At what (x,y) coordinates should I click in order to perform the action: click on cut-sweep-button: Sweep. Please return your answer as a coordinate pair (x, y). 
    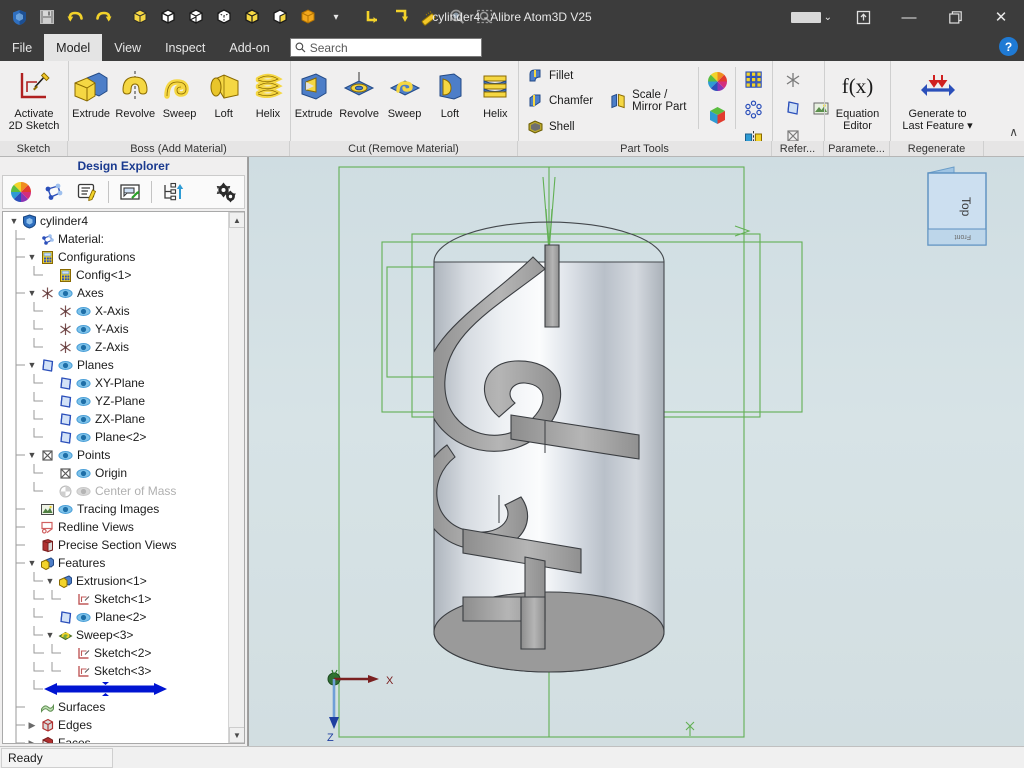
    Looking at the image, I should click on (404, 100).